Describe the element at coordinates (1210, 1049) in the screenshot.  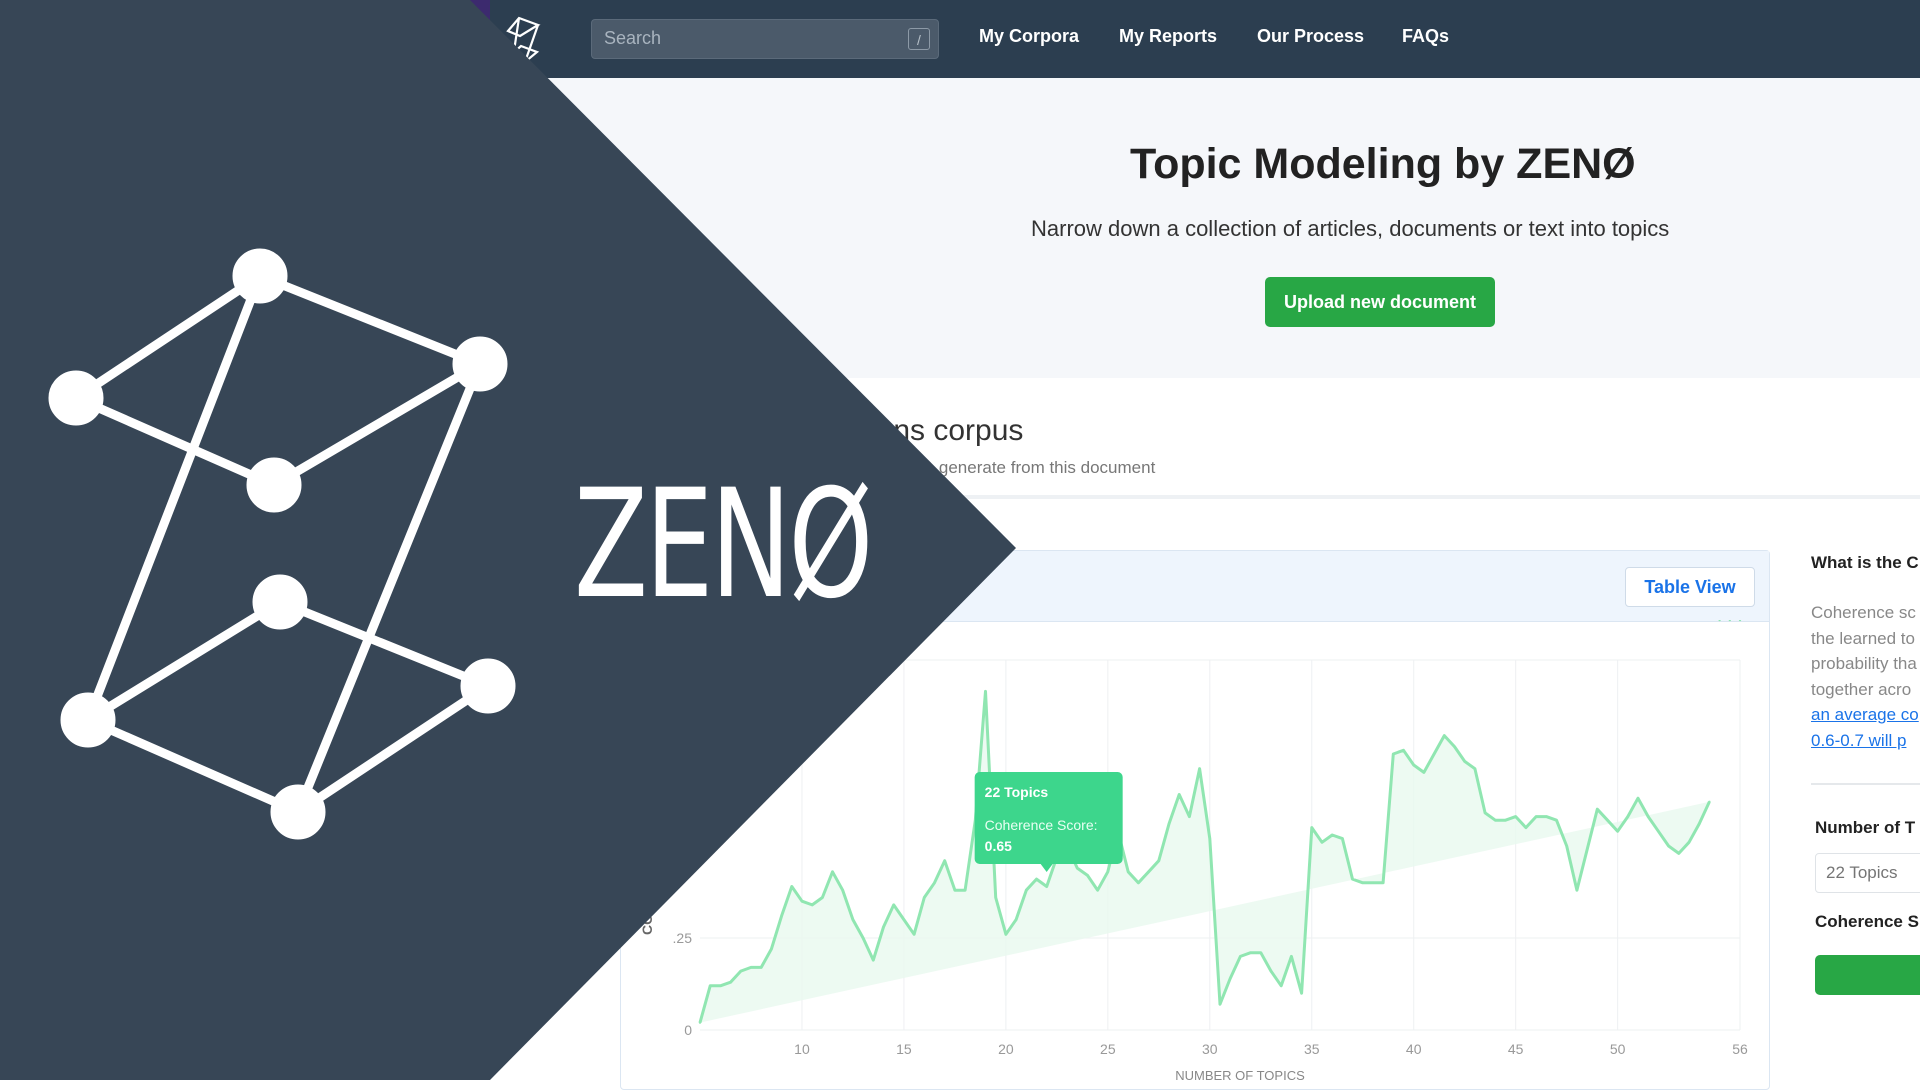
I see `x-tick-label: 30` at that location.